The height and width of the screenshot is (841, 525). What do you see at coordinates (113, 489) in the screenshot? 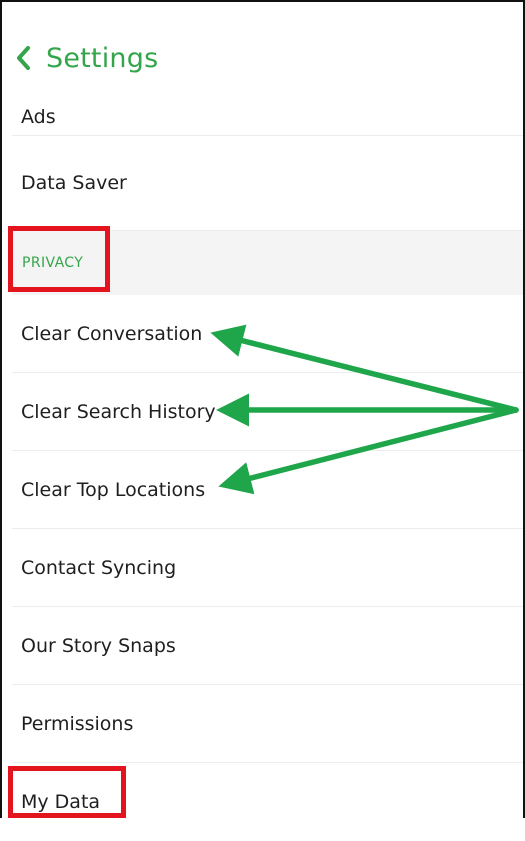
I see `settings-item-label: Clear Top Locations` at bounding box center [113, 489].